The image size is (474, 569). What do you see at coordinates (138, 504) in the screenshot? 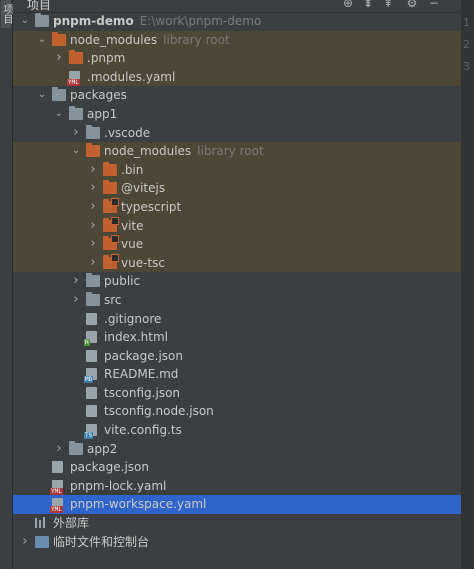
I see `item-name: pnpm-workspace.yaml` at bounding box center [138, 504].